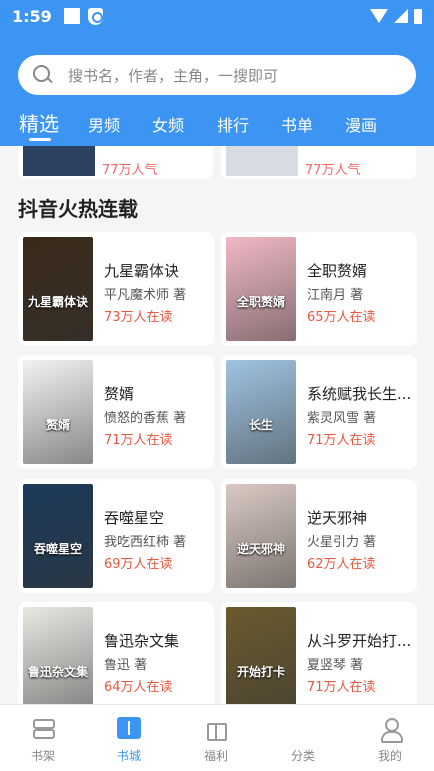 The height and width of the screenshot is (771, 434). I want to click on book-card: 逆天邪神 逆天邪神 火星引力 著 62万人在读, so click(319, 536).